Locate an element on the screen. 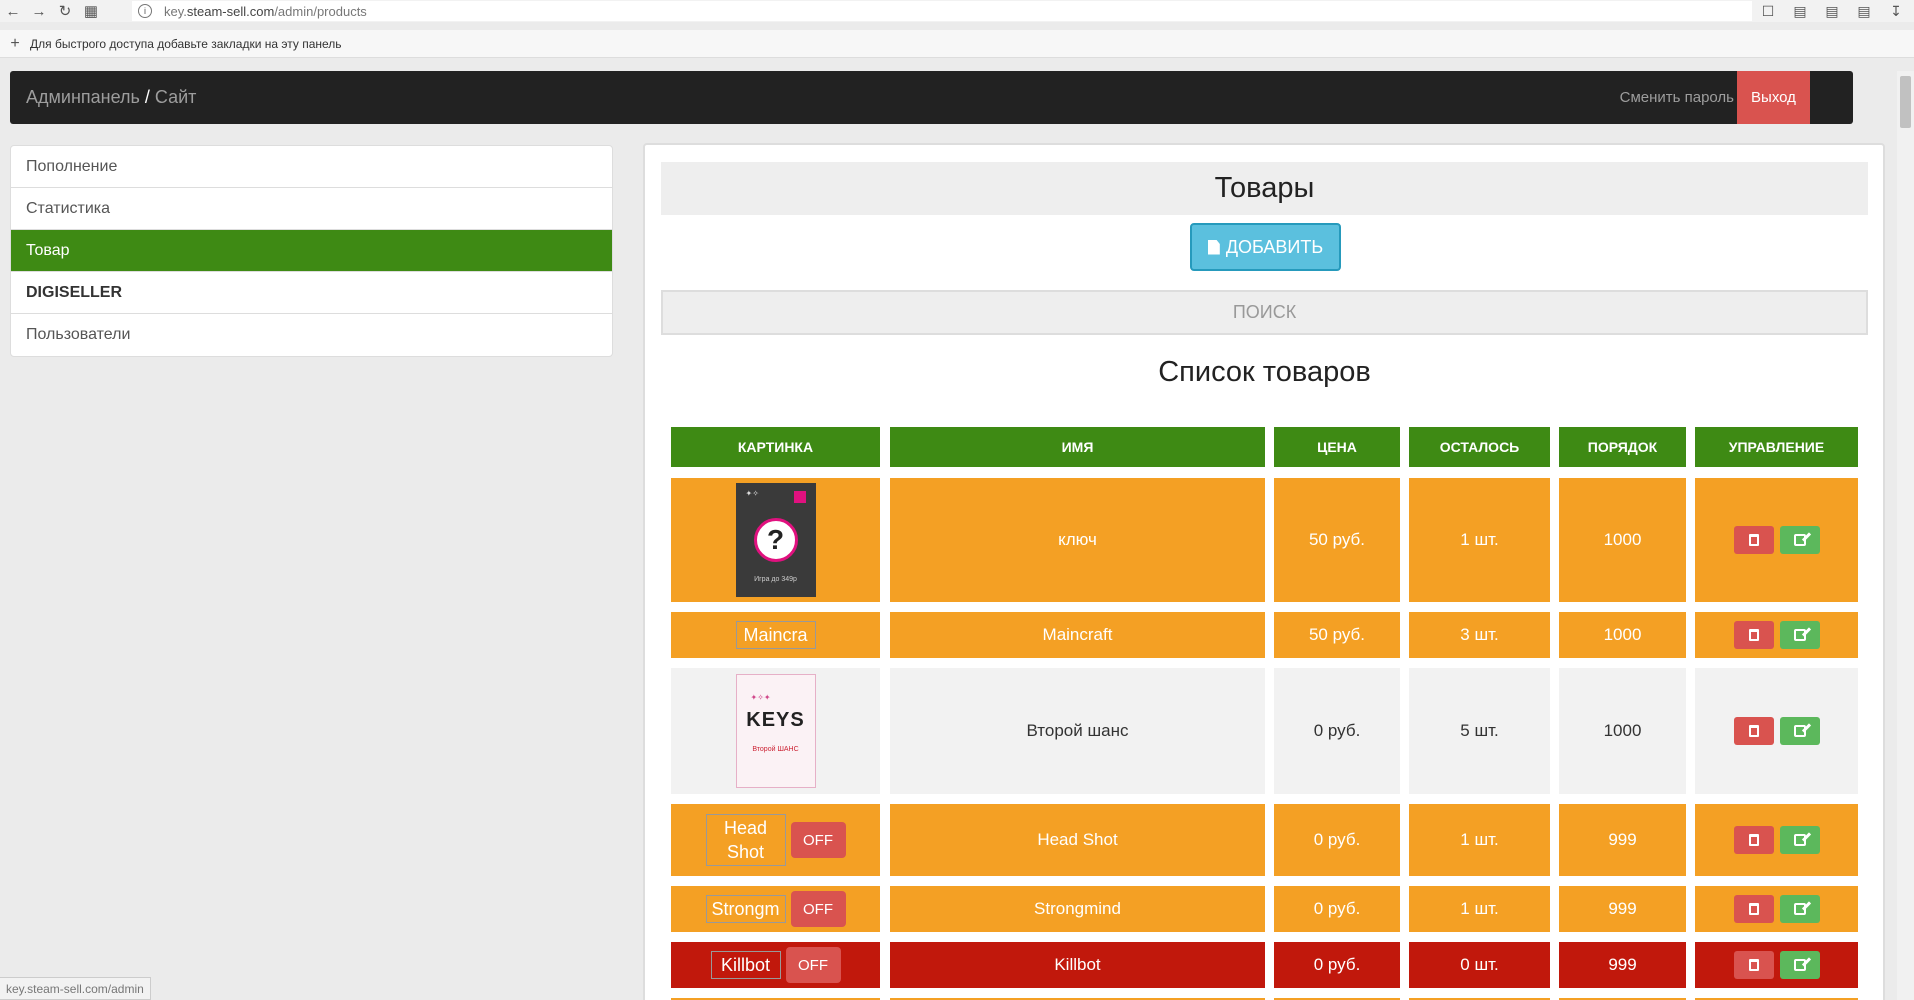  product-image: ✦✧ ? Игра до 349р is located at coordinates (775, 540).